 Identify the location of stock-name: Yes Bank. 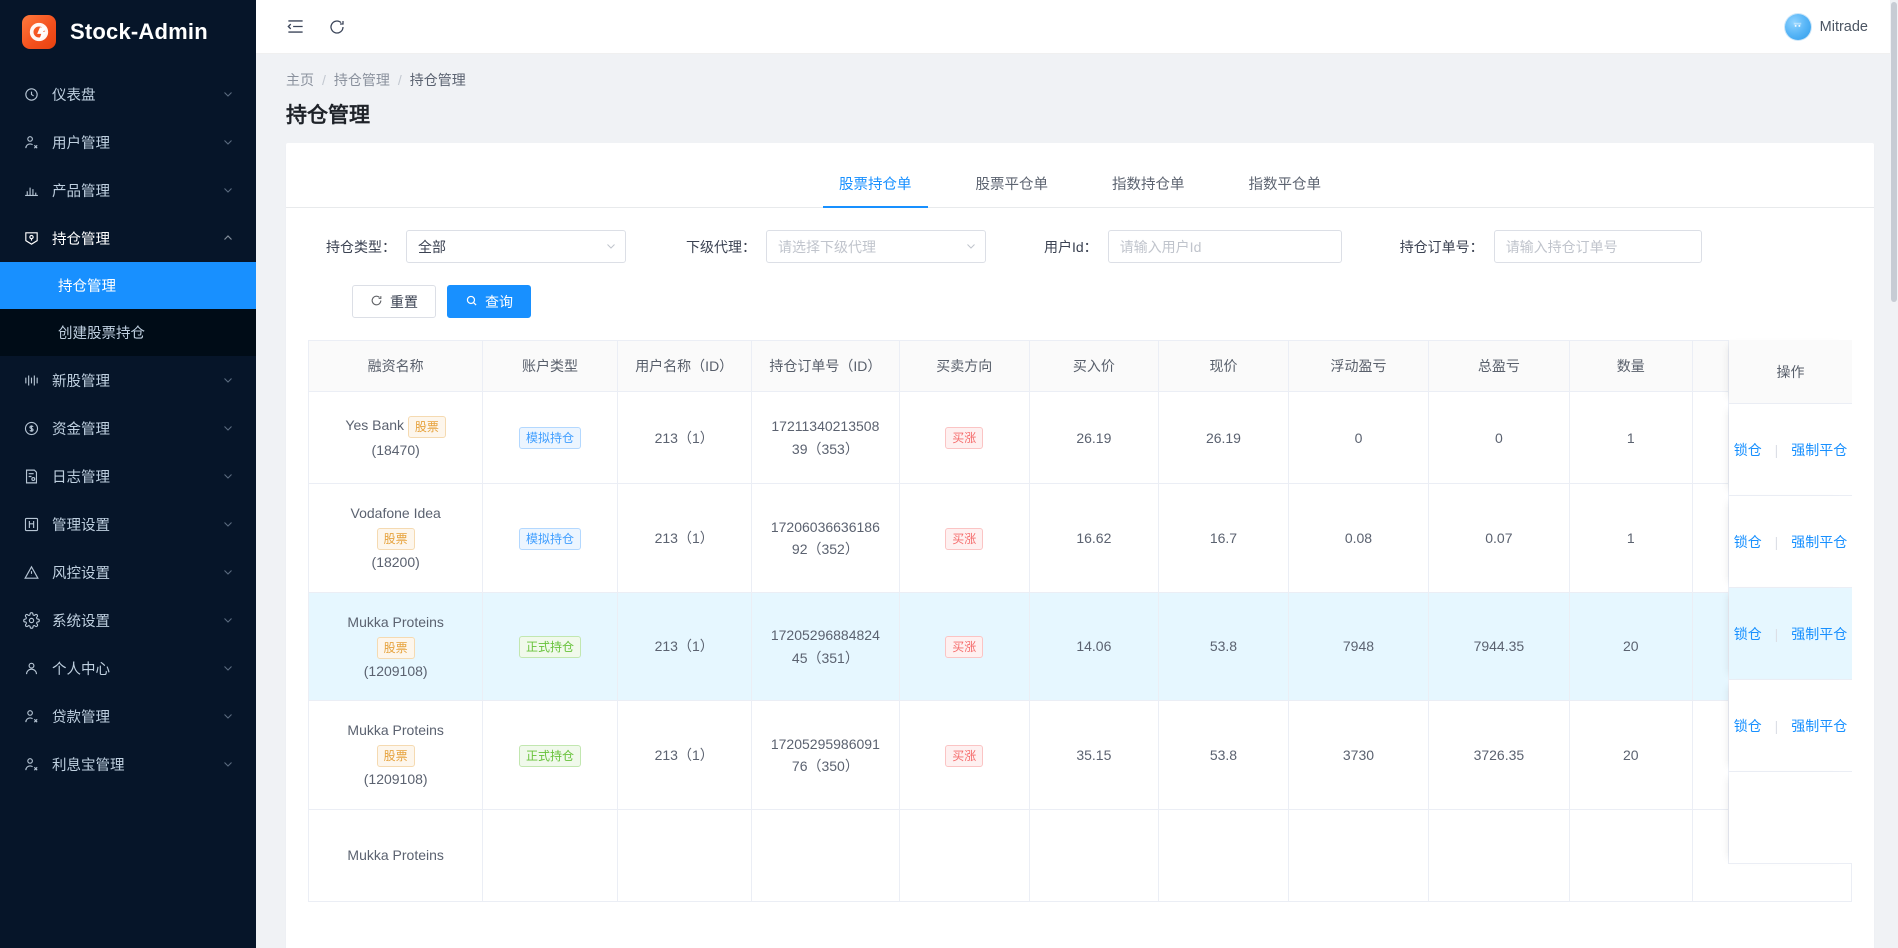
(375, 425).